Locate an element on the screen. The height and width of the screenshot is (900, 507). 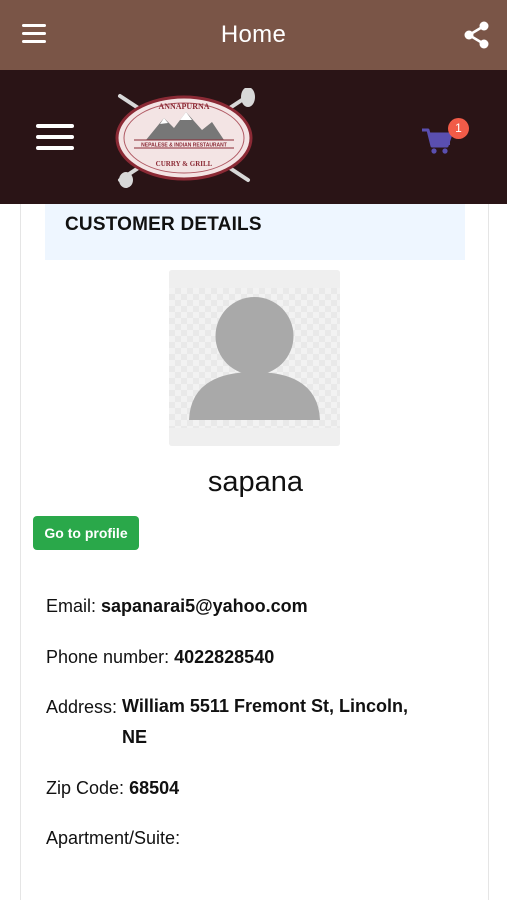
zip-row: Zip Code: 68504 is located at coordinates (112, 788).